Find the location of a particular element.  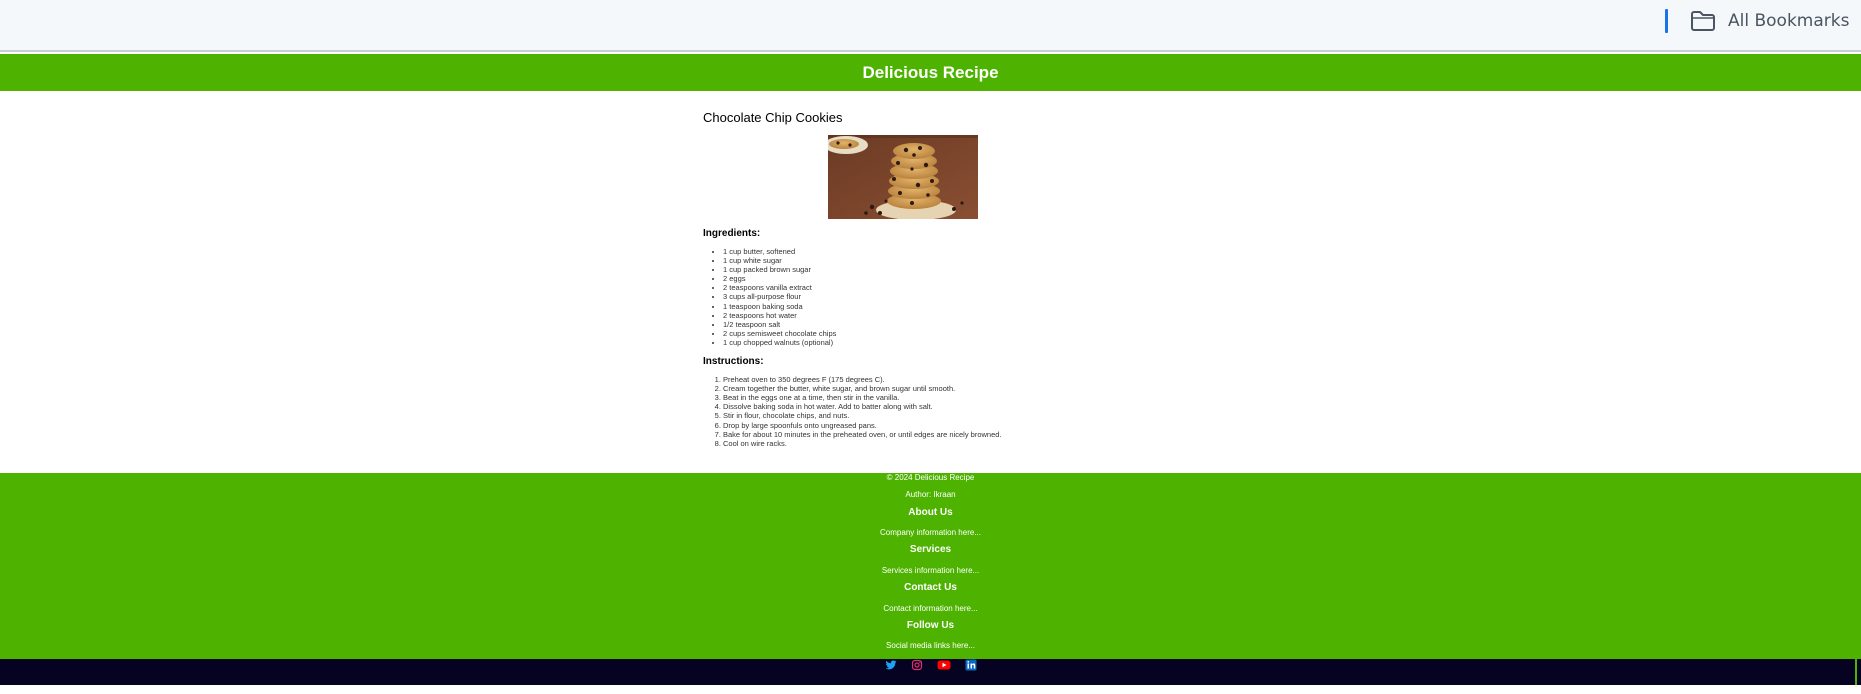

list-item: 1 cup butter, softened is located at coordinates (943, 251).